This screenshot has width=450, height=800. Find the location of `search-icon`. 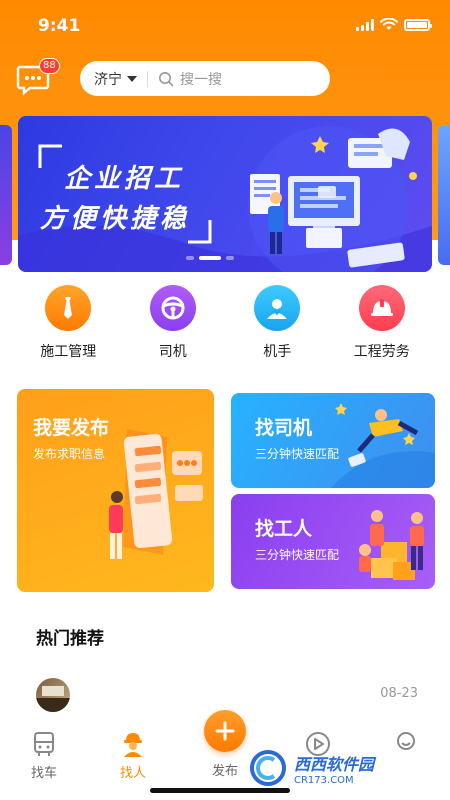

search-icon is located at coordinates (166, 78).